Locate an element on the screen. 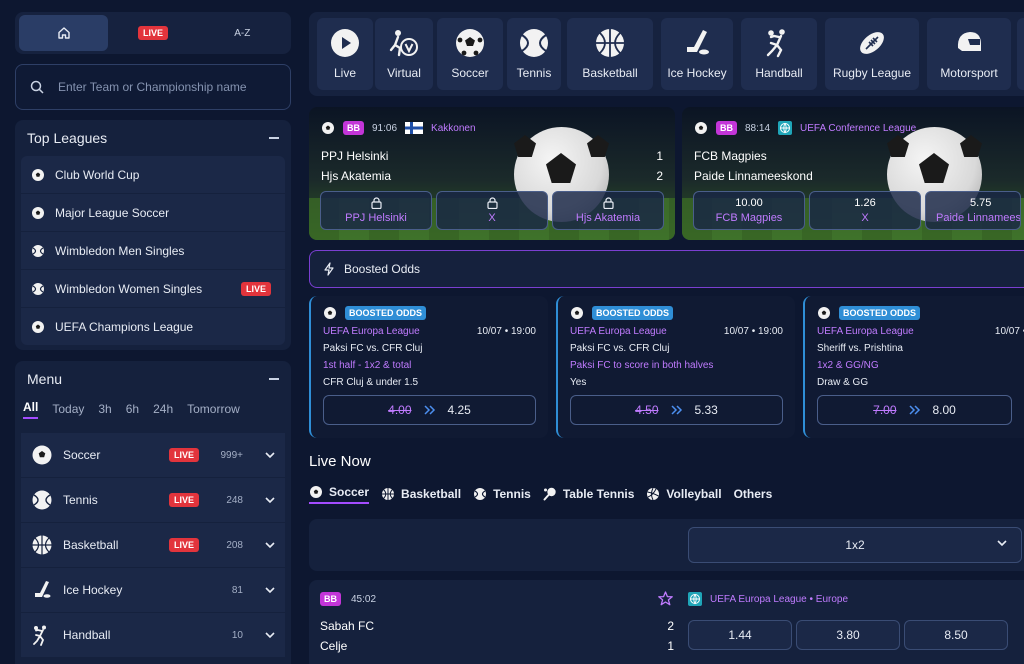  odd-button-home: 1.44 is located at coordinates (740, 635).